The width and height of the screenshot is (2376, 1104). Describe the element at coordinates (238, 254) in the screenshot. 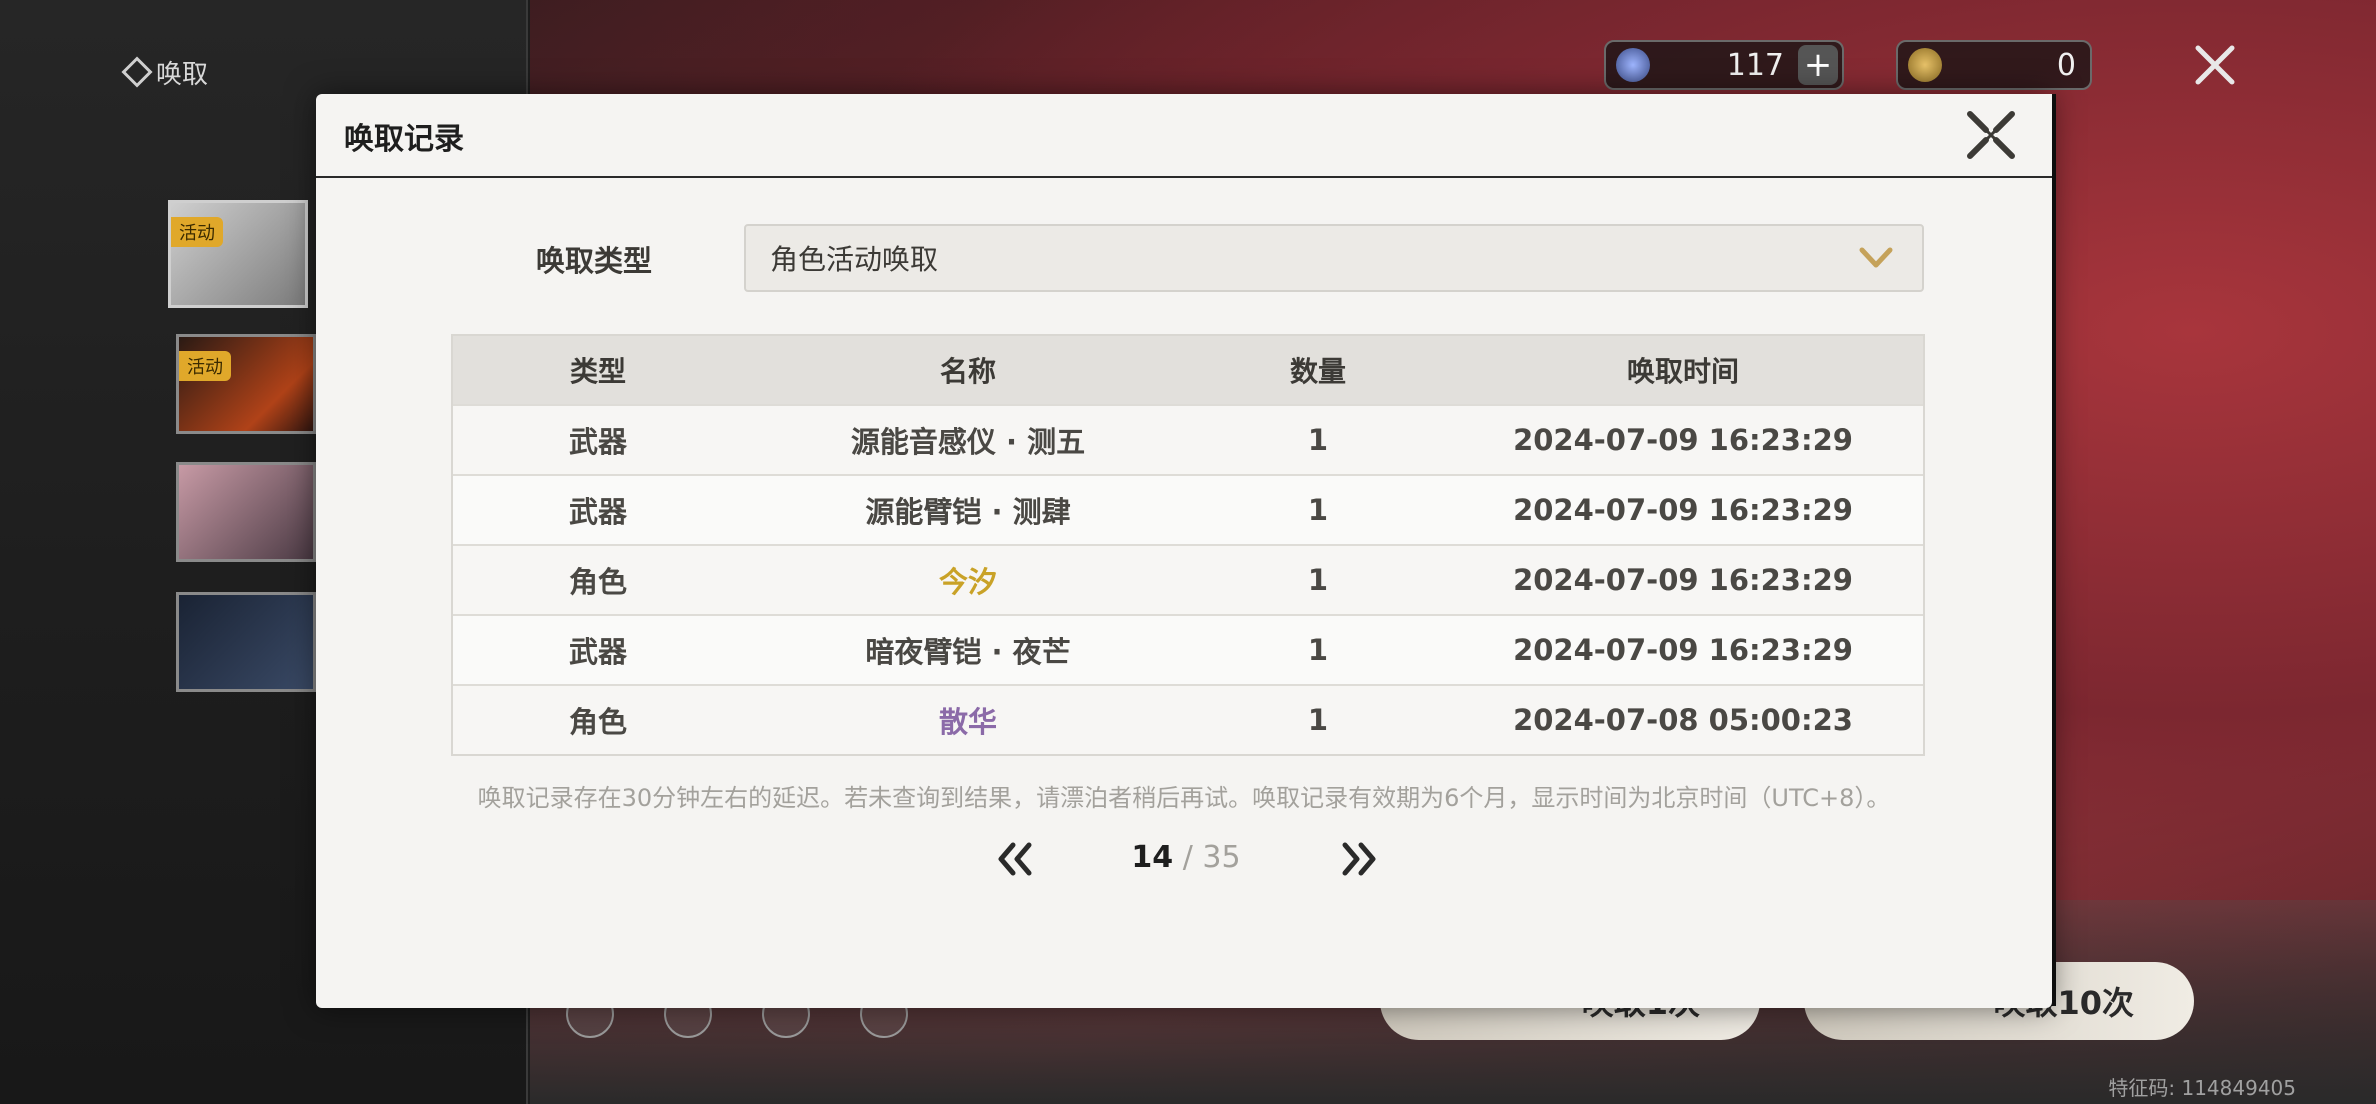

I see `banner-tab-1: 活动` at that location.